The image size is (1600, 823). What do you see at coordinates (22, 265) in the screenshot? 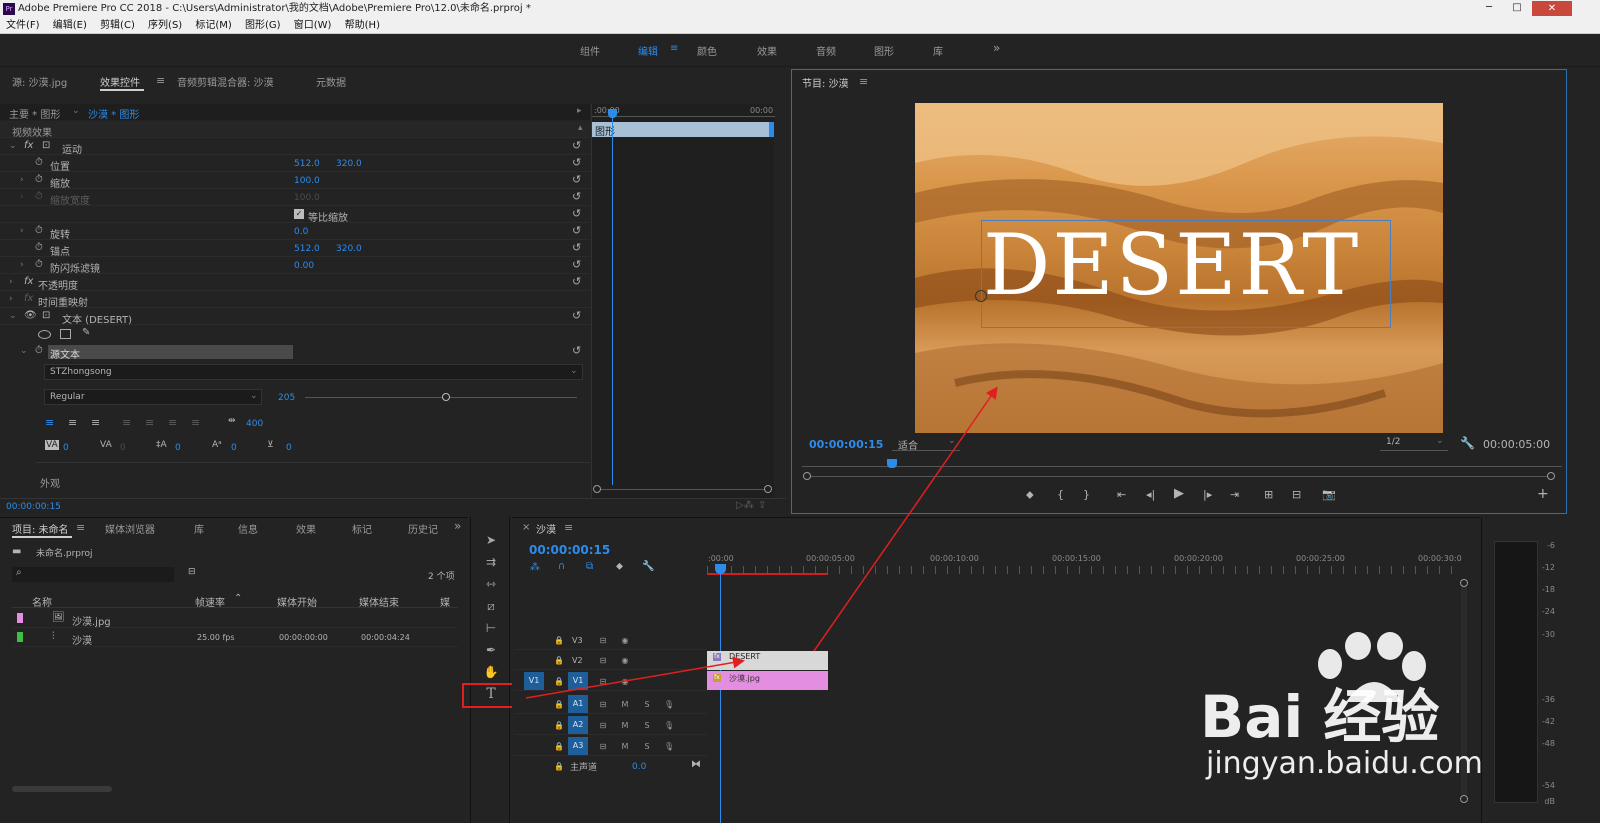
I see `chevron-right-icon: ›` at bounding box center [22, 265].